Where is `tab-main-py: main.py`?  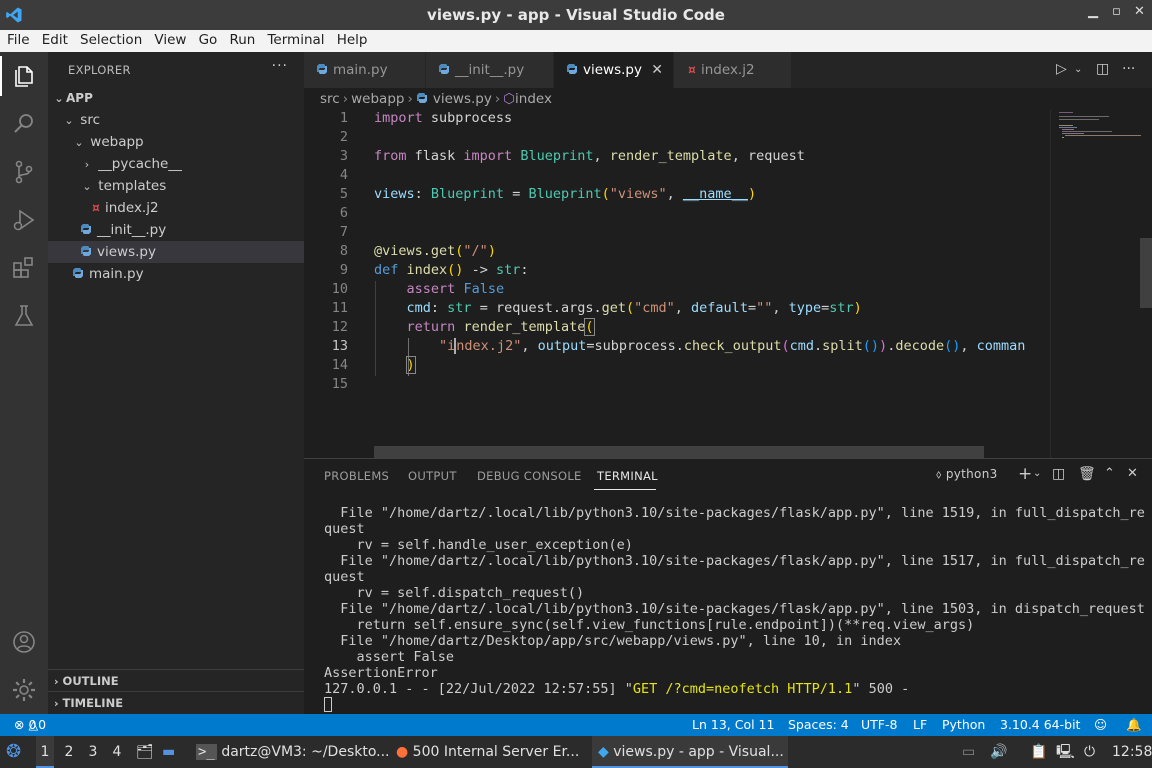
tab-main-py: main.py is located at coordinates (365, 70).